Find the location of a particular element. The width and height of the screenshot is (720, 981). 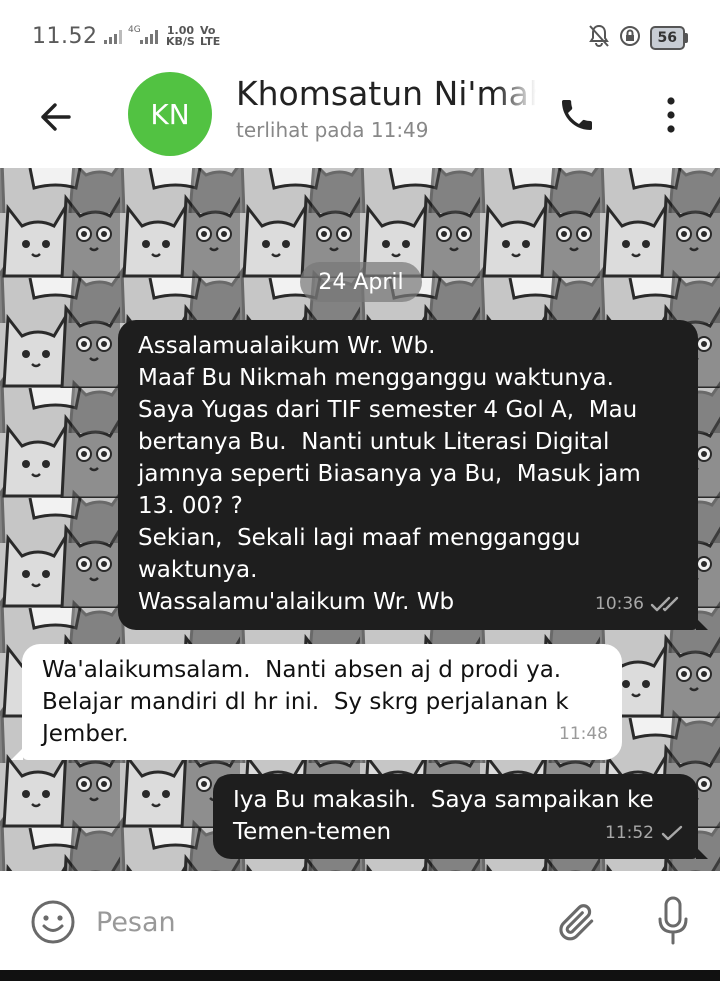

data-saver-icon is located at coordinates (630, 38).